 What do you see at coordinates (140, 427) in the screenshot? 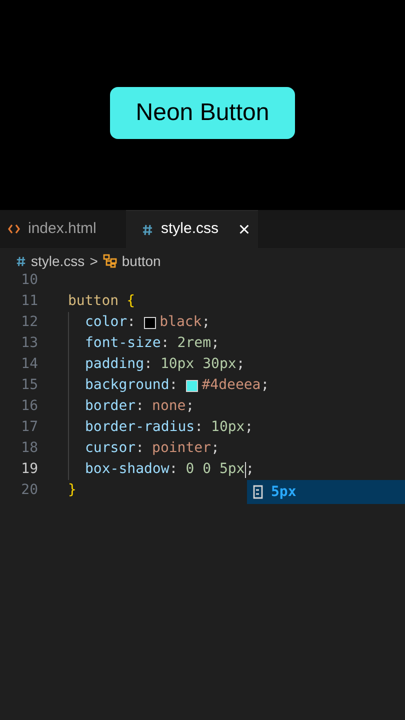
I see `property-name: border-radius` at bounding box center [140, 427].